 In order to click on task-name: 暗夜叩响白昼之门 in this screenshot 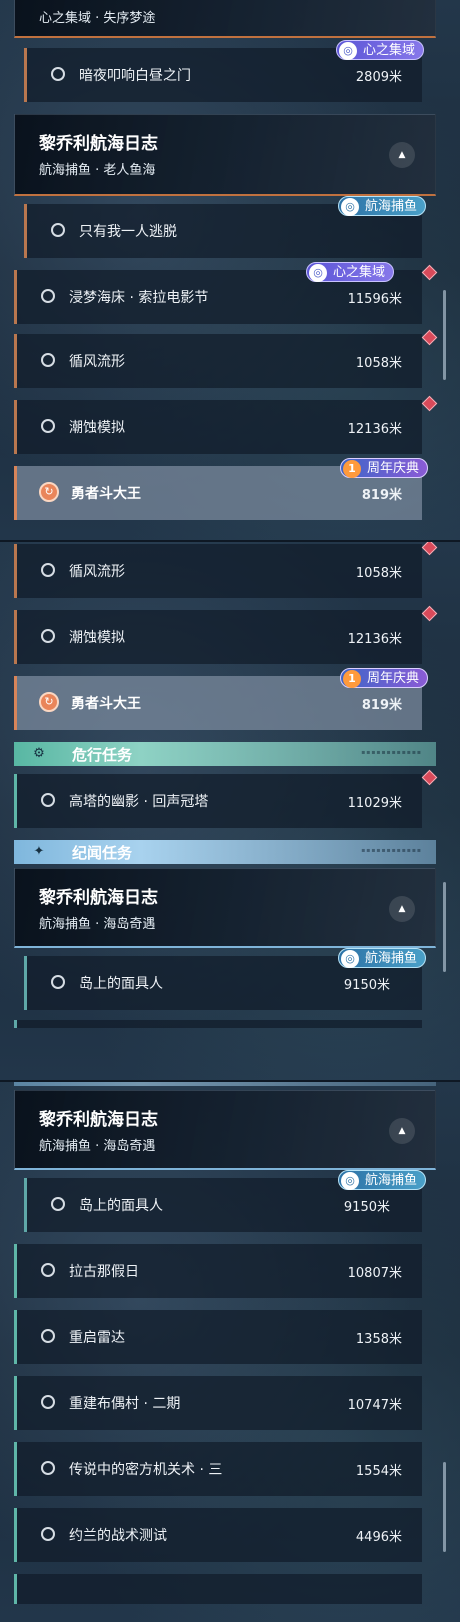, I will do `click(135, 76)`.